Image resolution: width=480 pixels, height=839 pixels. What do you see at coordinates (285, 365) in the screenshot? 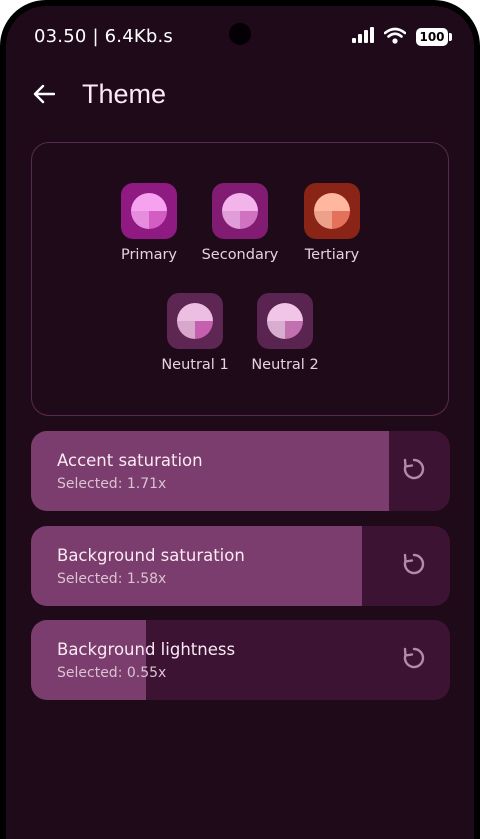
I see `swatch-label: Neutral 2` at bounding box center [285, 365].